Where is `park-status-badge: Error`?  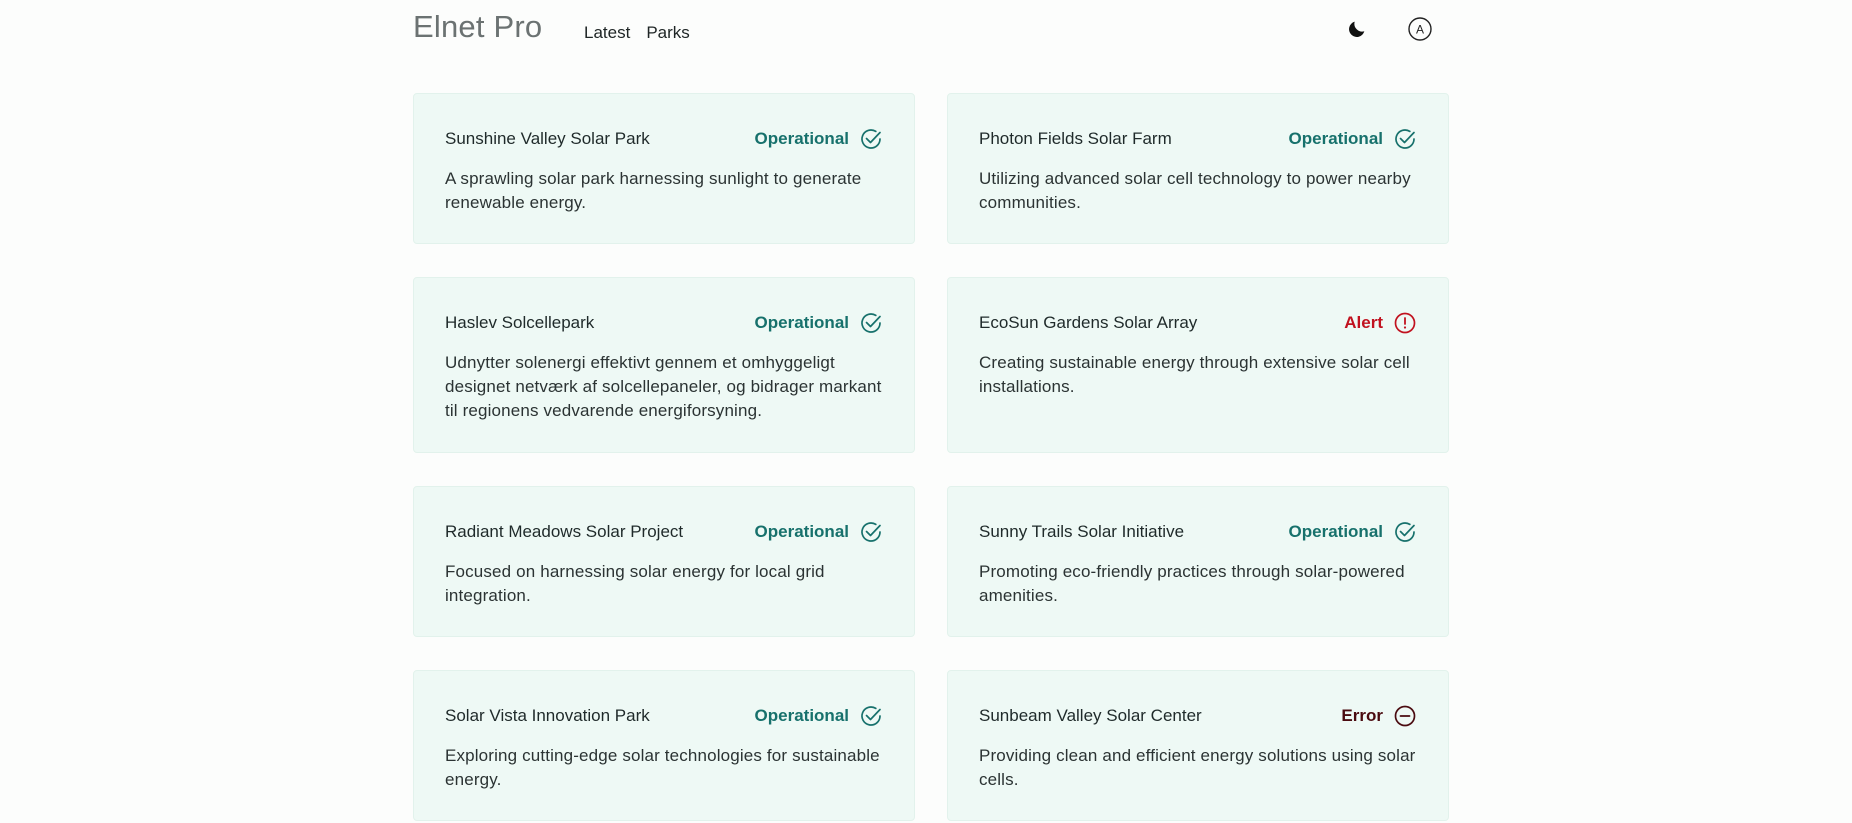
park-status-badge: Error is located at coordinates (1379, 716).